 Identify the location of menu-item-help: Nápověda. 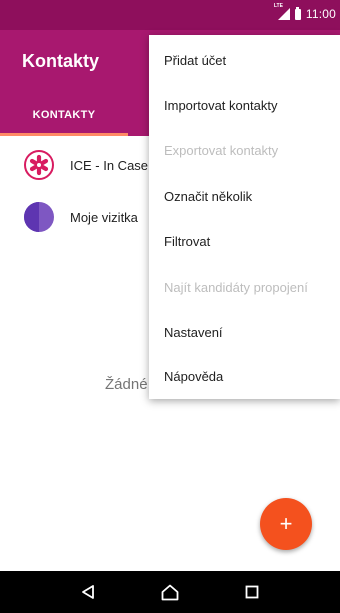
(244, 376).